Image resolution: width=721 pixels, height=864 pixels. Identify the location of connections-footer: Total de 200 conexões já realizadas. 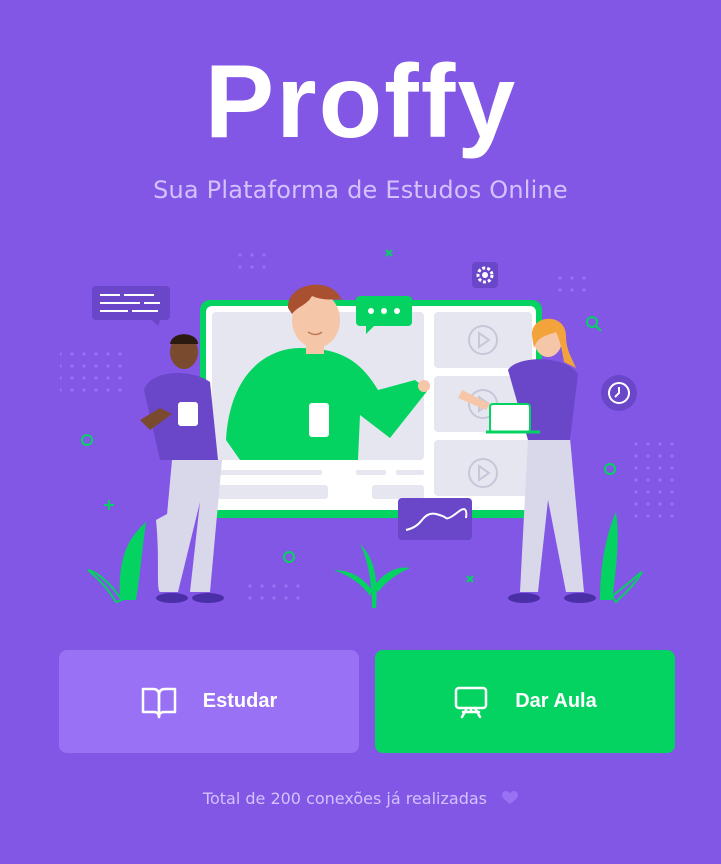
(360, 799).